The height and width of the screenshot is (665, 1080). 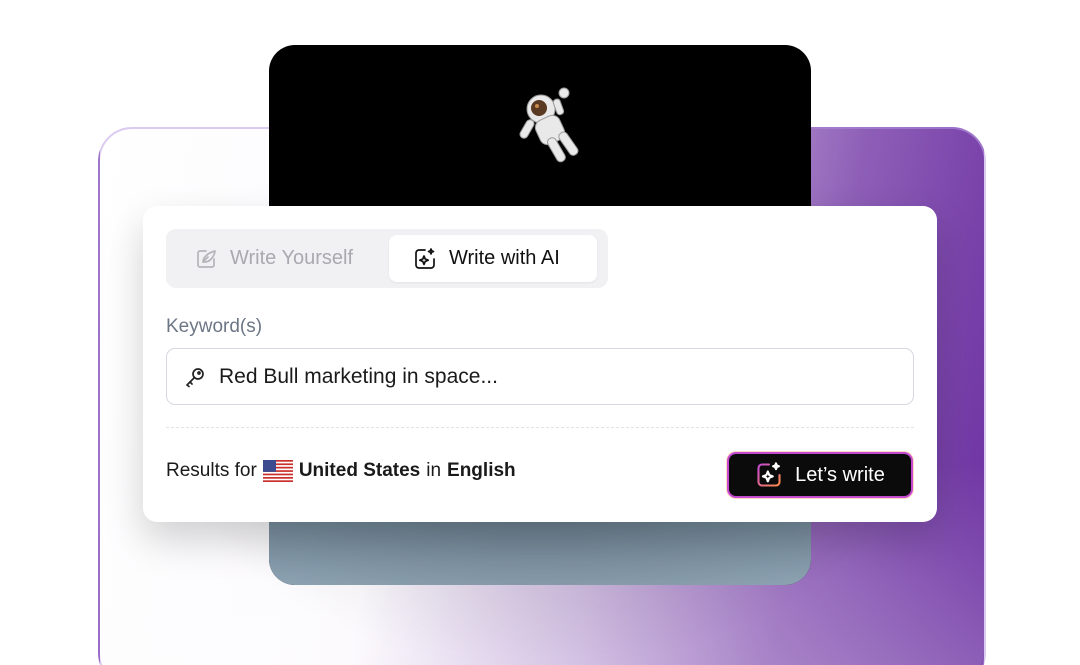 I want to click on divider, so click(x=540, y=427).